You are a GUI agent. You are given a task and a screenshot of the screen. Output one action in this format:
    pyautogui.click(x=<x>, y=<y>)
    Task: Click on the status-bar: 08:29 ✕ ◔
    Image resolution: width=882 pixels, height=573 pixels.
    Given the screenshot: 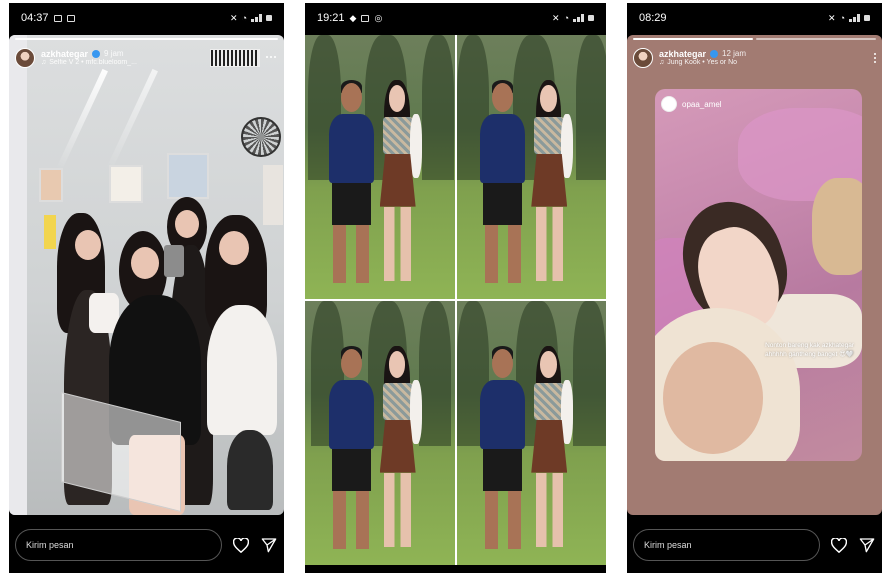 What is the action you would take?
    pyautogui.click(x=754, y=18)
    